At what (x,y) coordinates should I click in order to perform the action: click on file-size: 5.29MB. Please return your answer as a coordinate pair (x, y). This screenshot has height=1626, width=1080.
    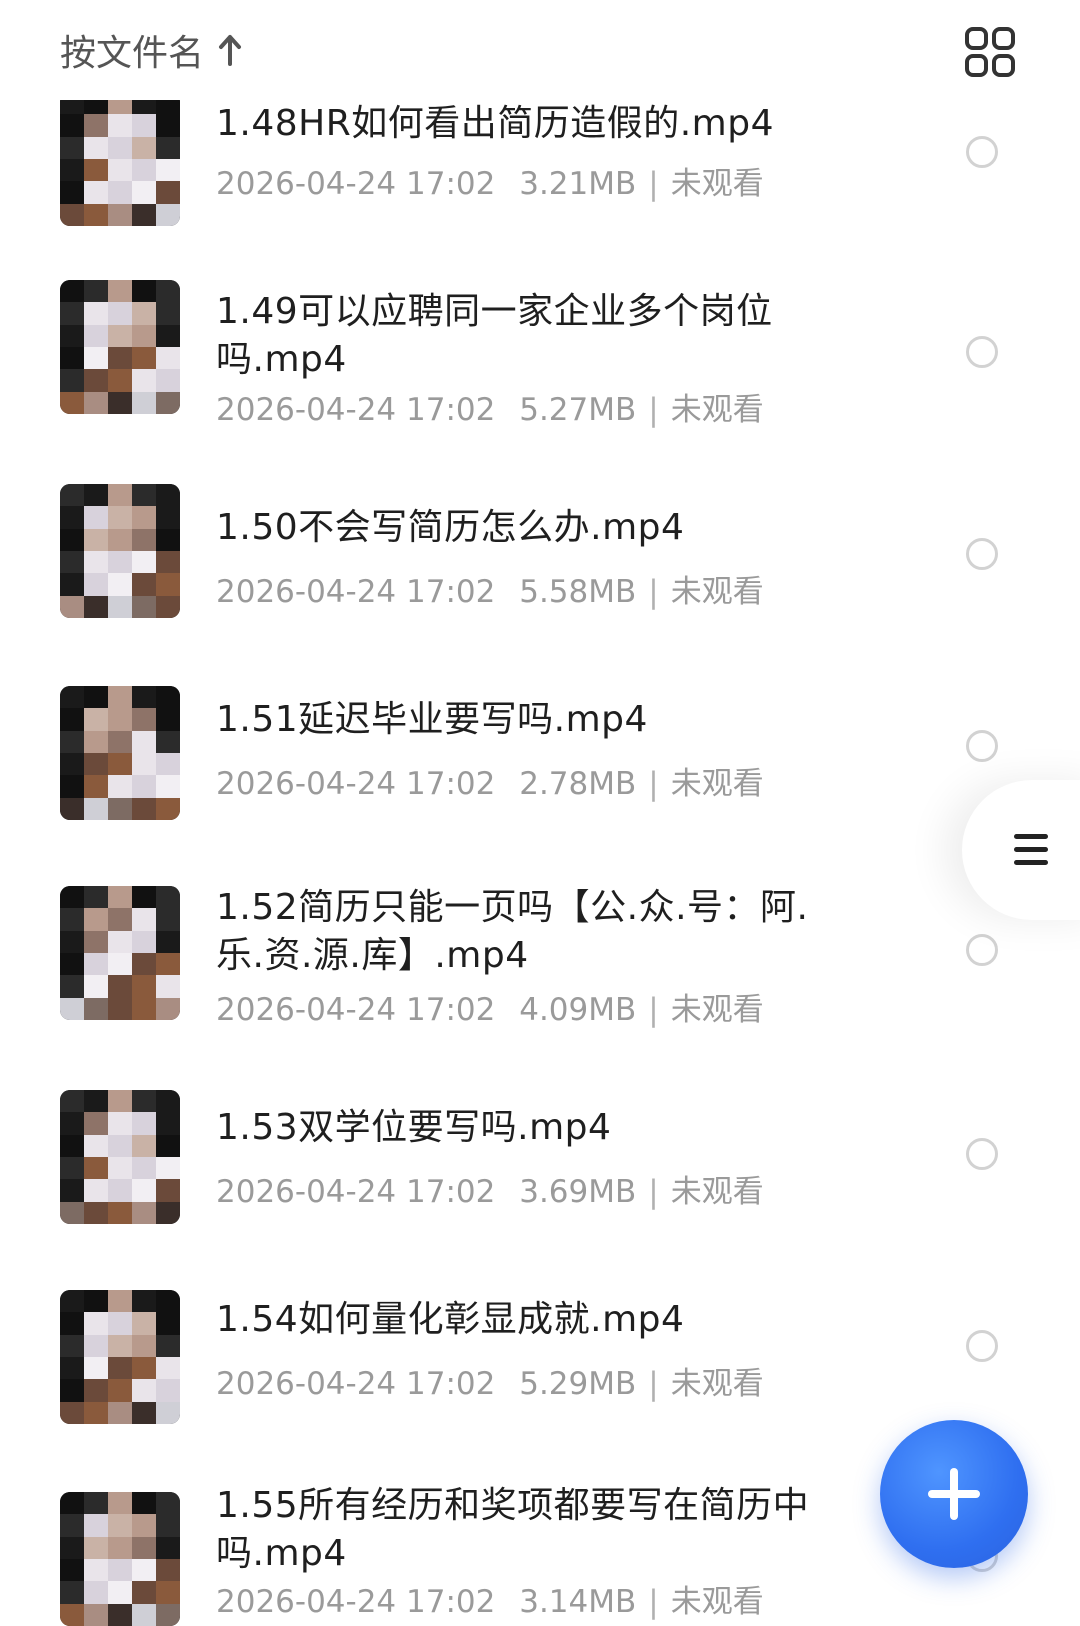
    Looking at the image, I should click on (578, 1384).